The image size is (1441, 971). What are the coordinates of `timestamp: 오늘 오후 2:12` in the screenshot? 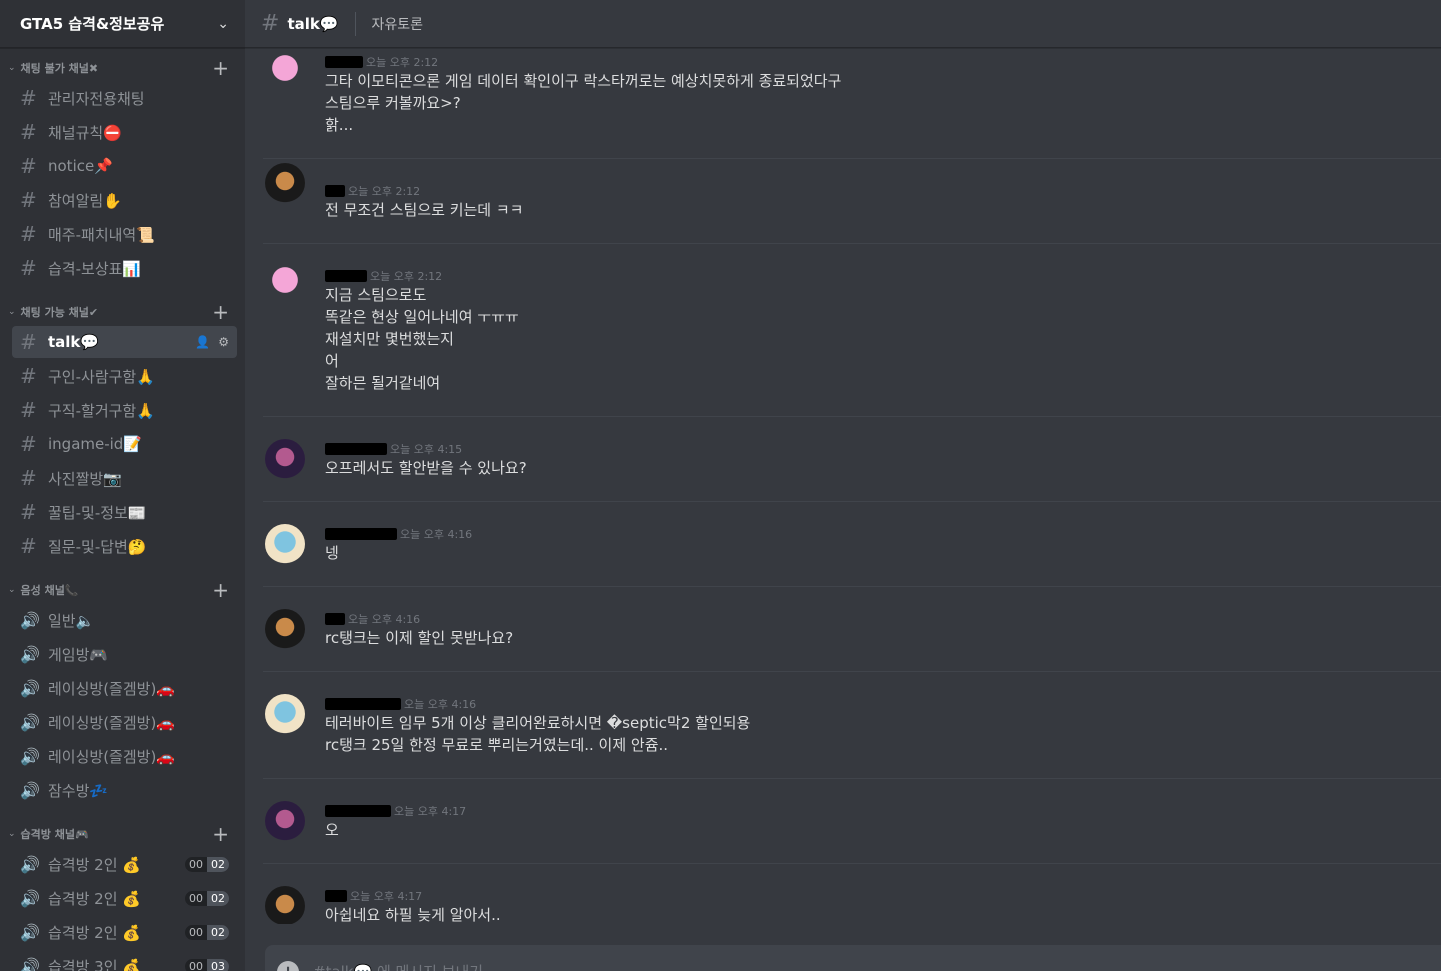 It's located at (402, 62).